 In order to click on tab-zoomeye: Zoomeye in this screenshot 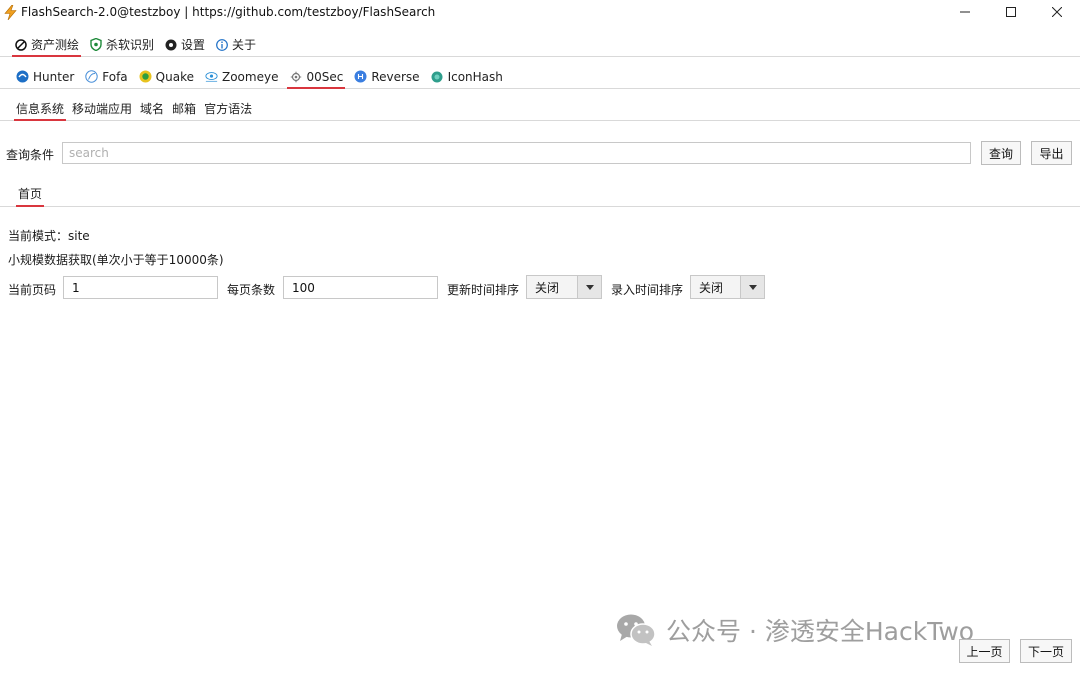, I will do `click(241, 76)`.